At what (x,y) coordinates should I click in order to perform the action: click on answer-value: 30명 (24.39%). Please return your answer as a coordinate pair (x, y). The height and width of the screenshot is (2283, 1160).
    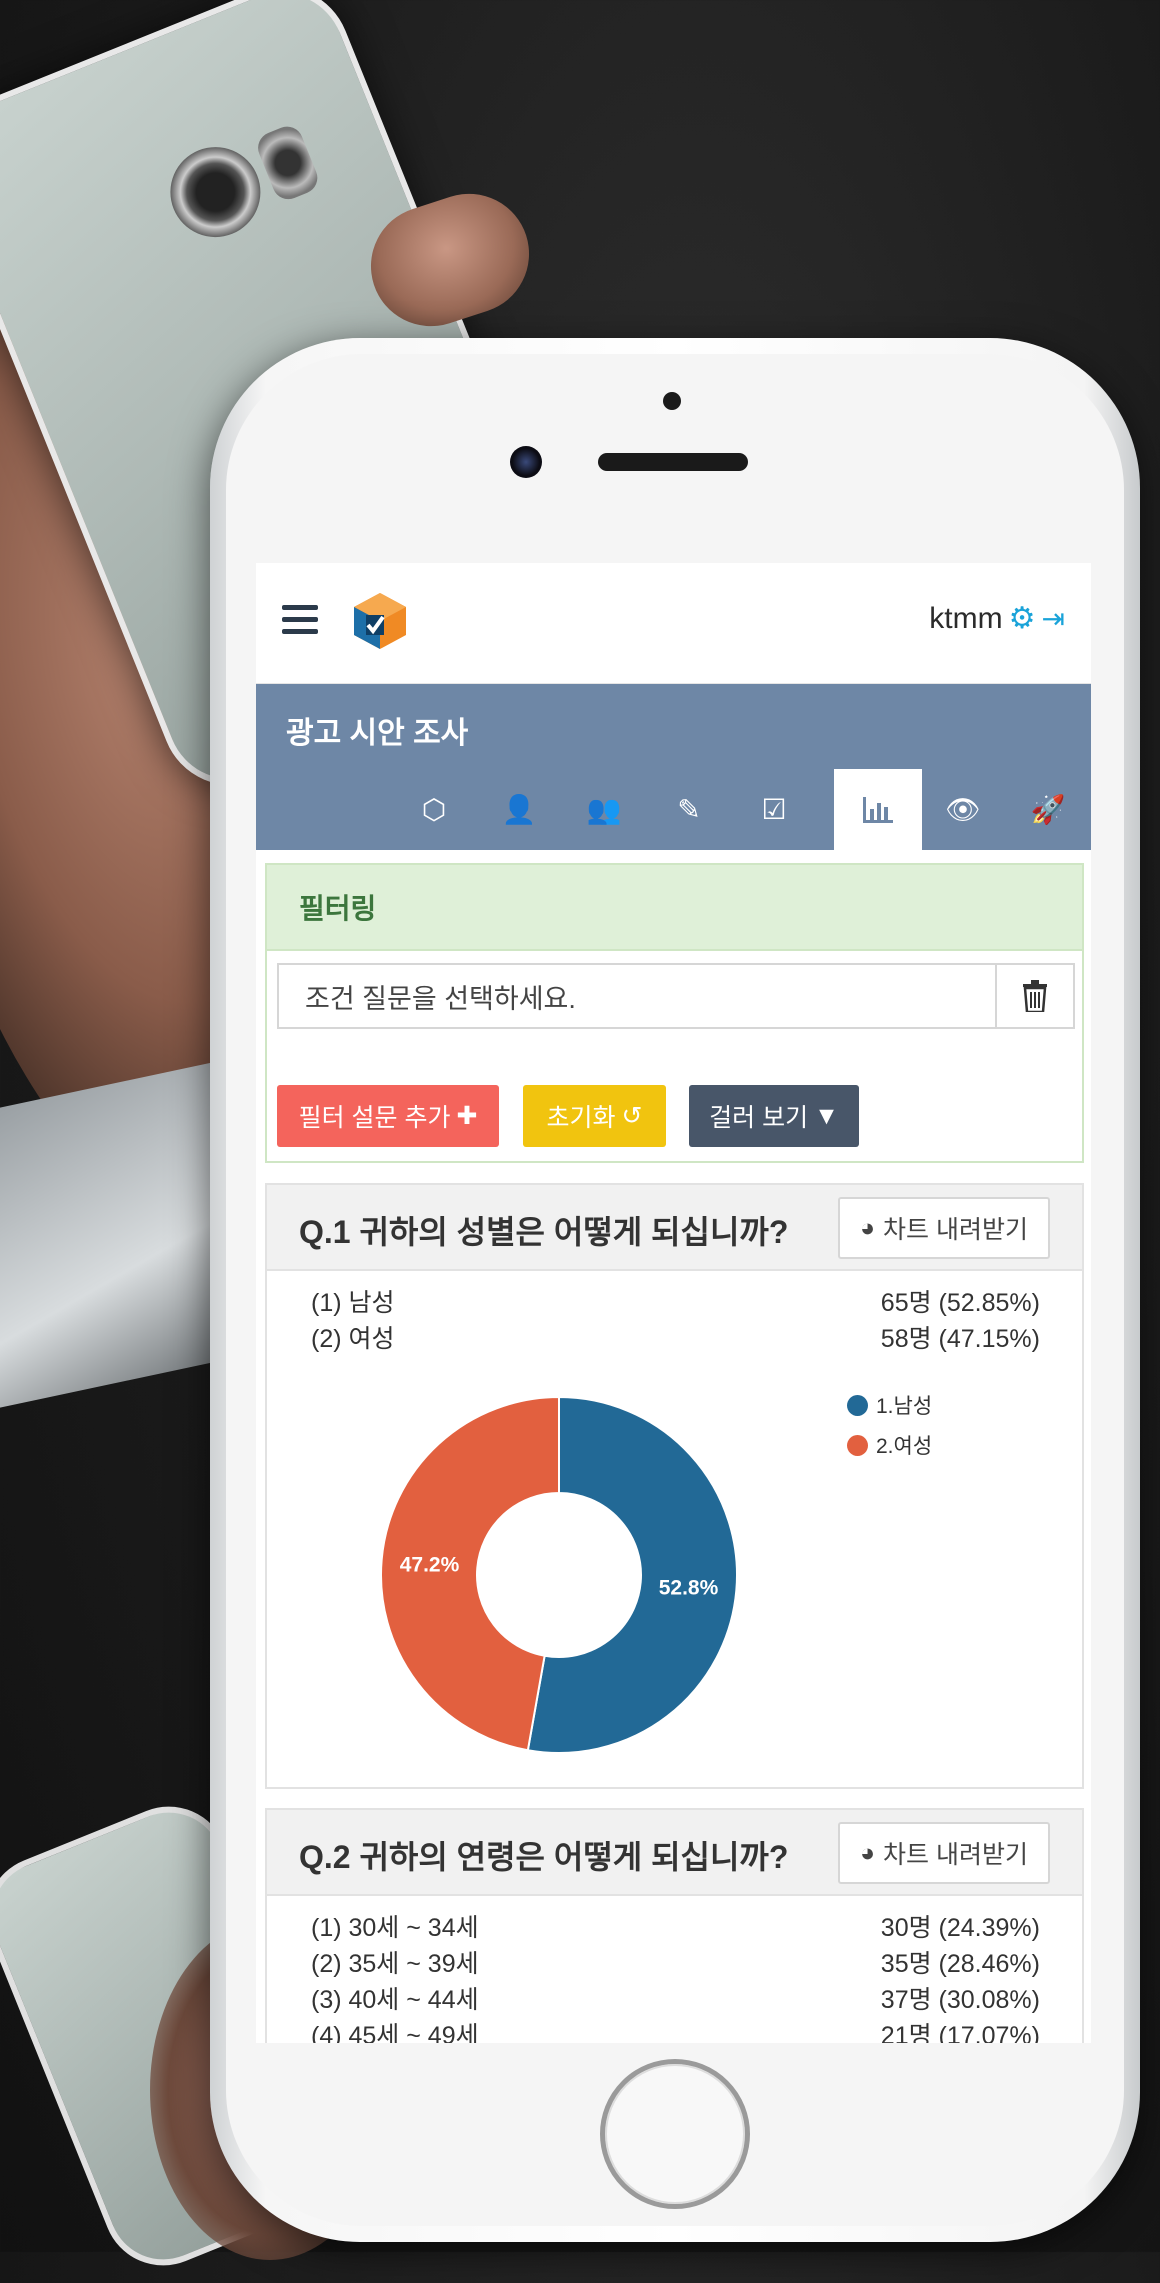
    Looking at the image, I should click on (960, 1928).